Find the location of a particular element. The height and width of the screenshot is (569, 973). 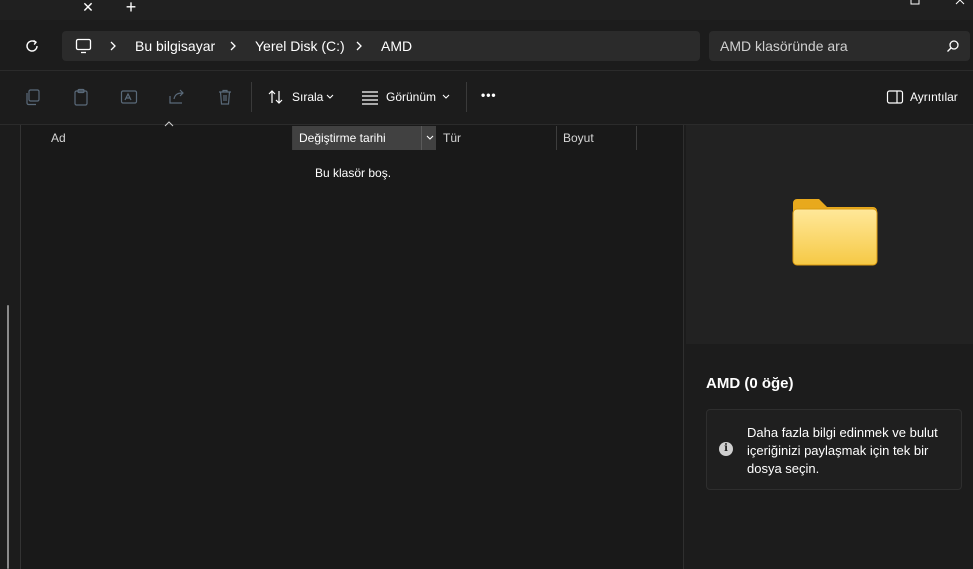

info-icon: i is located at coordinates (726, 449).